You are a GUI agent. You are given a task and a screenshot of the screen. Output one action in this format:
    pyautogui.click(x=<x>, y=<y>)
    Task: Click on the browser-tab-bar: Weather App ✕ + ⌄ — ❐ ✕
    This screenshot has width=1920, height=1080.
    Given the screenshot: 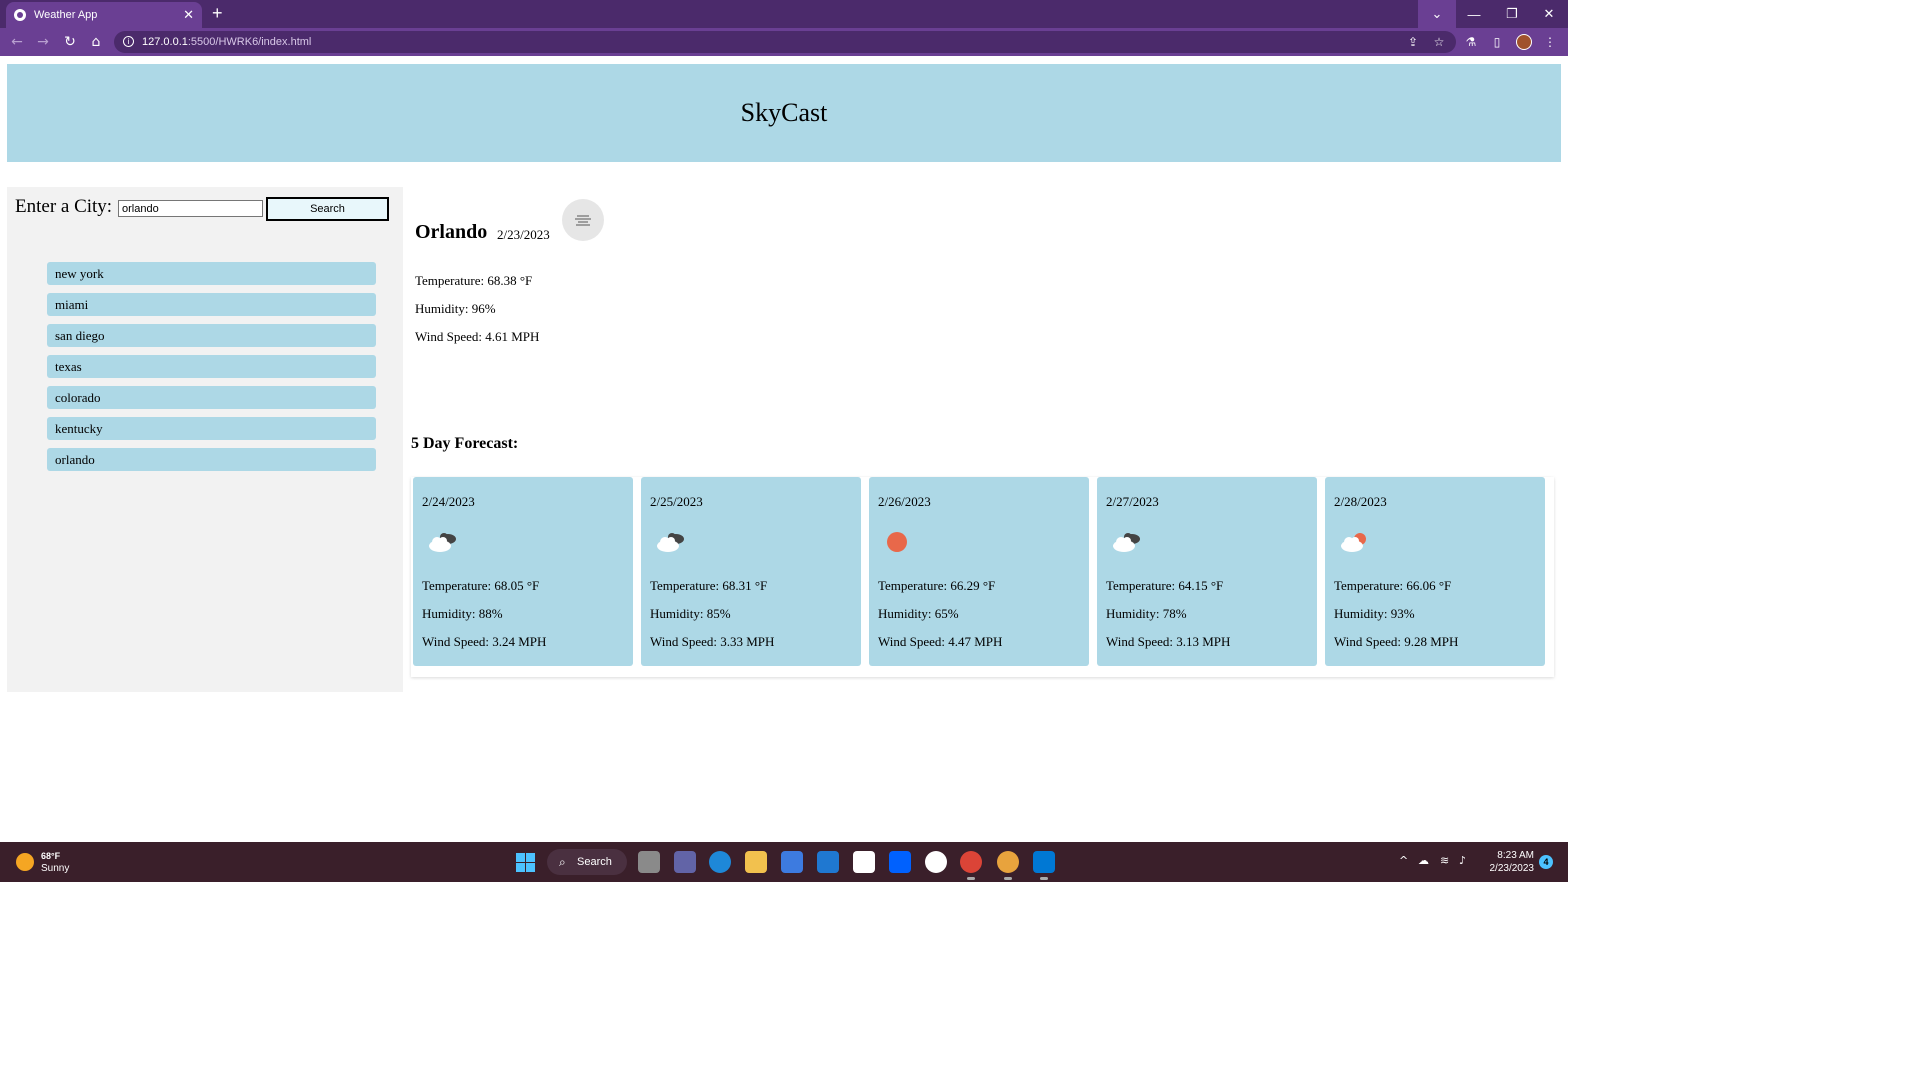 What is the action you would take?
    pyautogui.click(x=784, y=14)
    